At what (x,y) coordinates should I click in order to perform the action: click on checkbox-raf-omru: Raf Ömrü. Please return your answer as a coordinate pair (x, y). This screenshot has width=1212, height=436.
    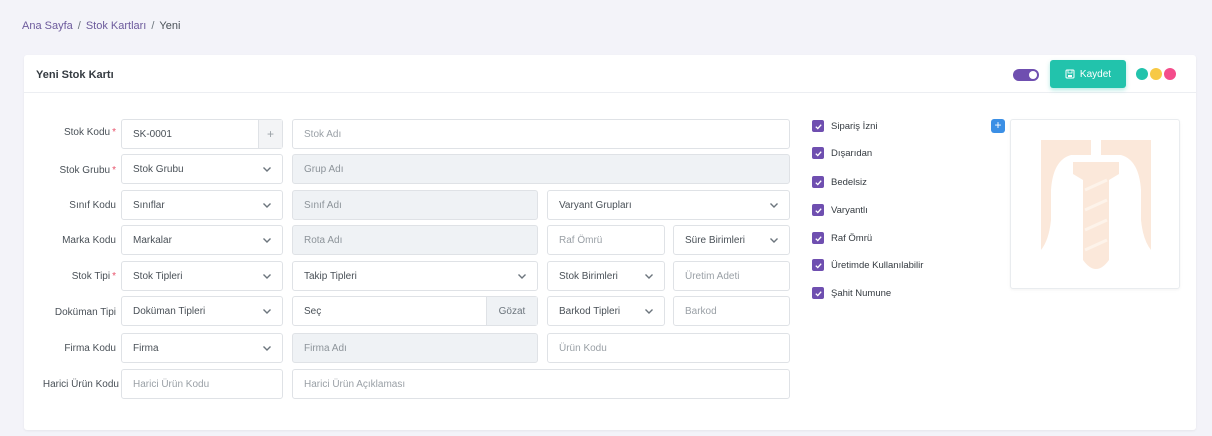
    Looking at the image, I should click on (842, 238).